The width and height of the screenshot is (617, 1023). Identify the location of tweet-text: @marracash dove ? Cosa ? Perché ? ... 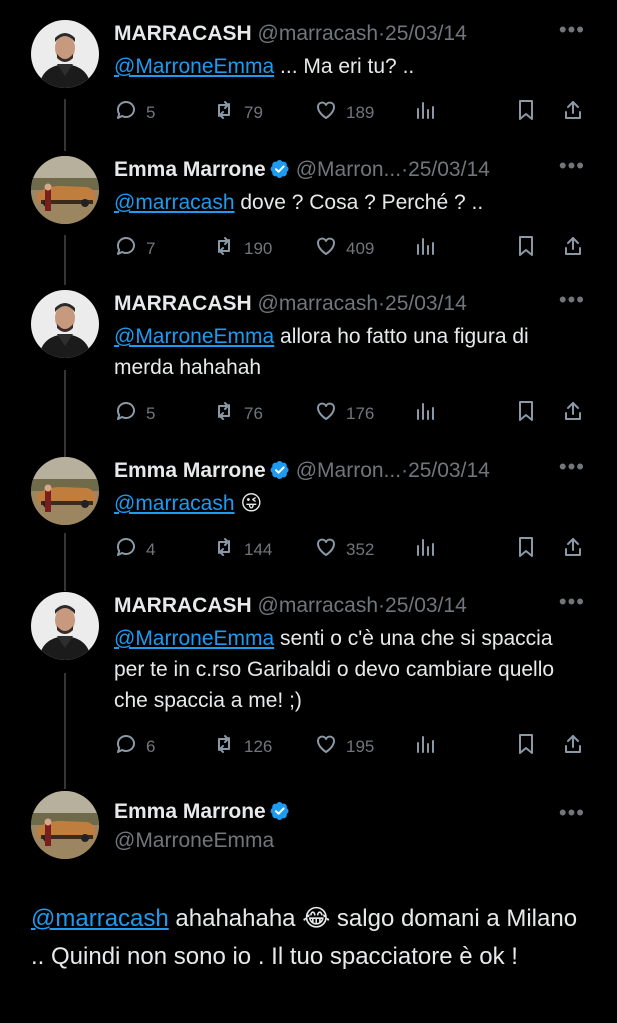
(350, 202).